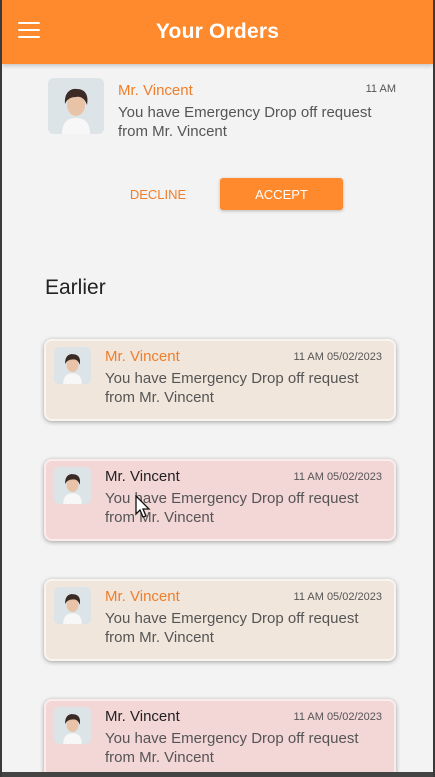  Describe the element at coordinates (380, 89) in the screenshot. I see `timestamp: 11 AM` at that location.